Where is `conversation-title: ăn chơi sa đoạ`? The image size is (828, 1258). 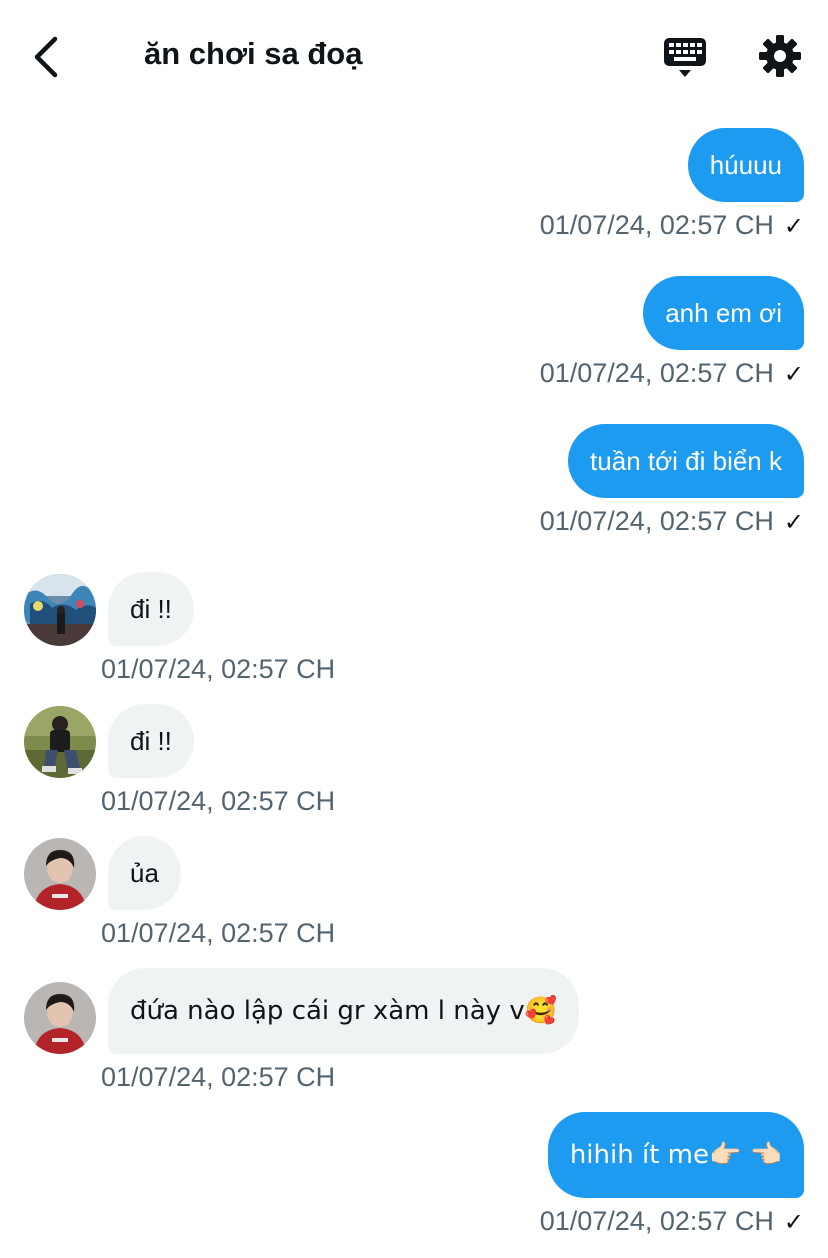 conversation-title: ăn chơi sa đoạ is located at coordinates (253, 54).